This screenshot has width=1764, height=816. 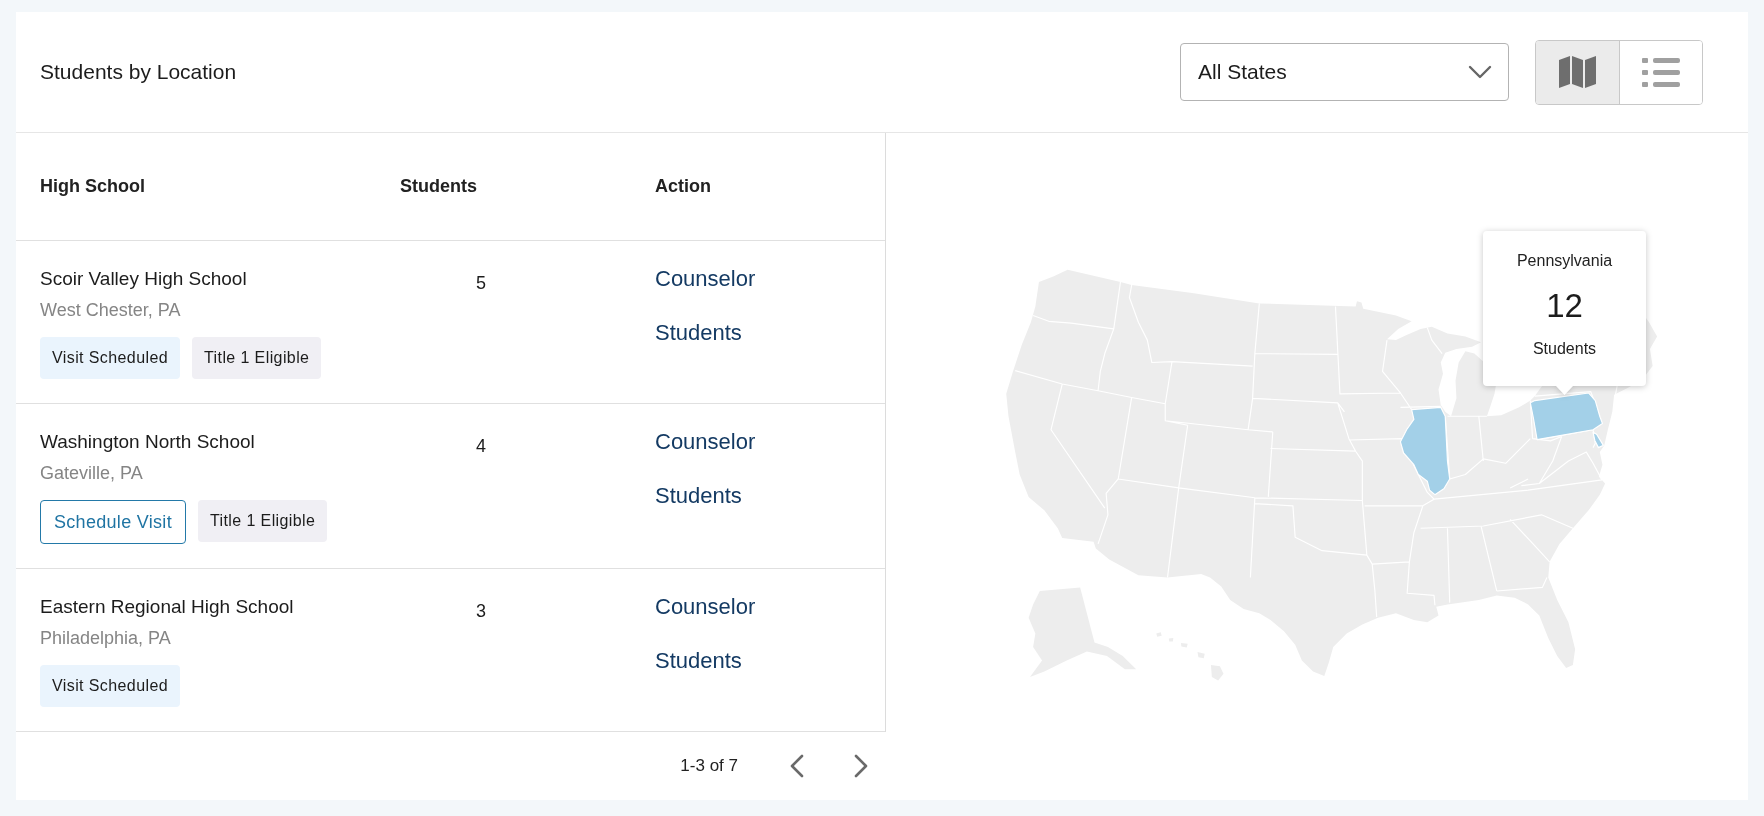 What do you see at coordinates (92, 186) in the screenshot?
I see `column-header: High School` at bounding box center [92, 186].